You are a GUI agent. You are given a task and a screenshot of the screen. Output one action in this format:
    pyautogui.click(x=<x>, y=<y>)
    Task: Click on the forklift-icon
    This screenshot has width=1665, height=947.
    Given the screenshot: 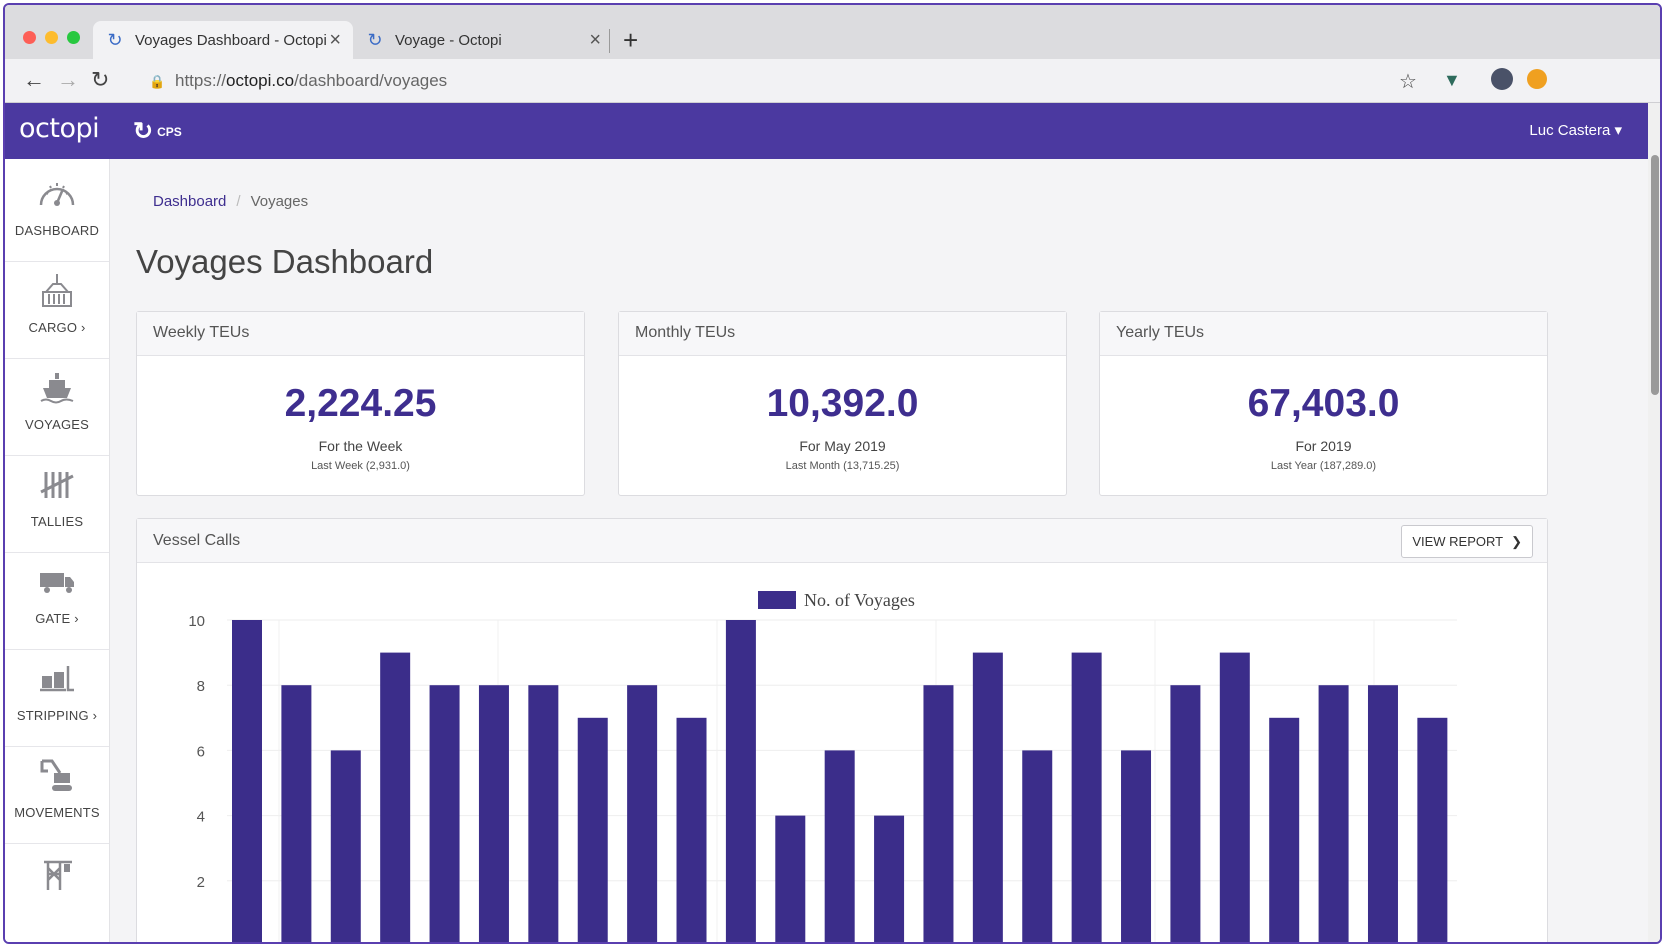 What is the action you would take?
    pyautogui.click(x=57, y=679)
    